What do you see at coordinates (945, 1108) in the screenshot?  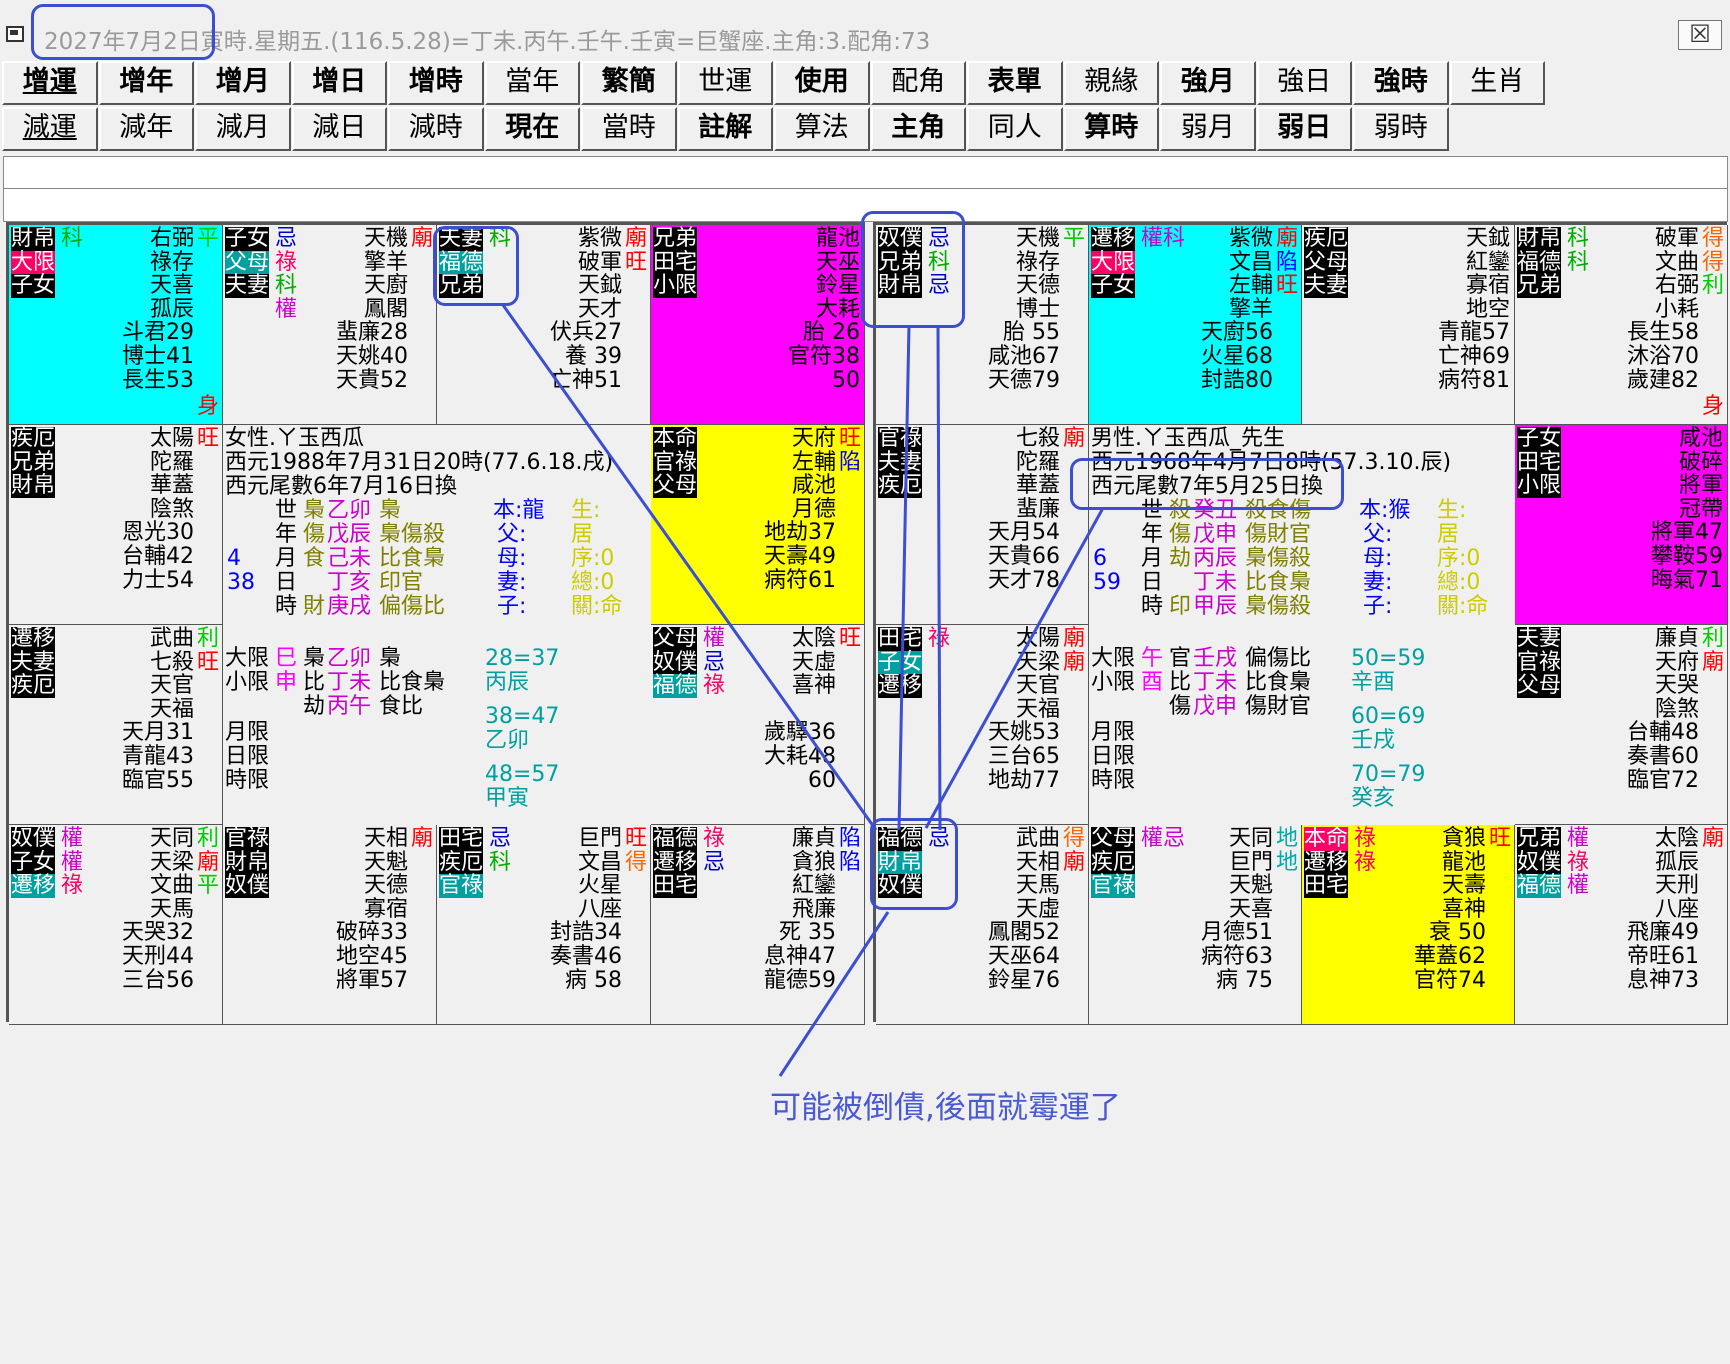 I see `annotation-note: 可能被倒債,後面就霉運了` at bounding box center [945, 1108].